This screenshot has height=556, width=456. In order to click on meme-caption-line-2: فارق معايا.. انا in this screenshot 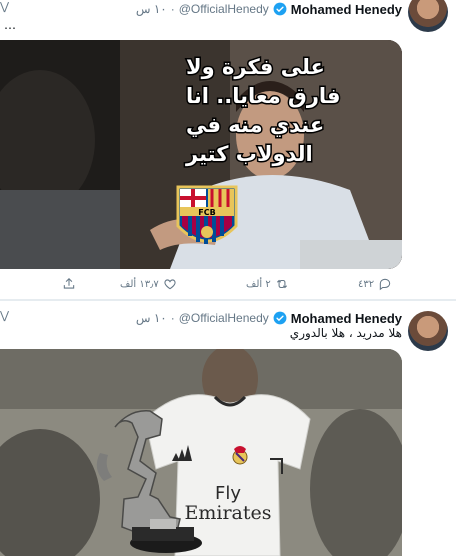, I will do `click(263, 96)`.